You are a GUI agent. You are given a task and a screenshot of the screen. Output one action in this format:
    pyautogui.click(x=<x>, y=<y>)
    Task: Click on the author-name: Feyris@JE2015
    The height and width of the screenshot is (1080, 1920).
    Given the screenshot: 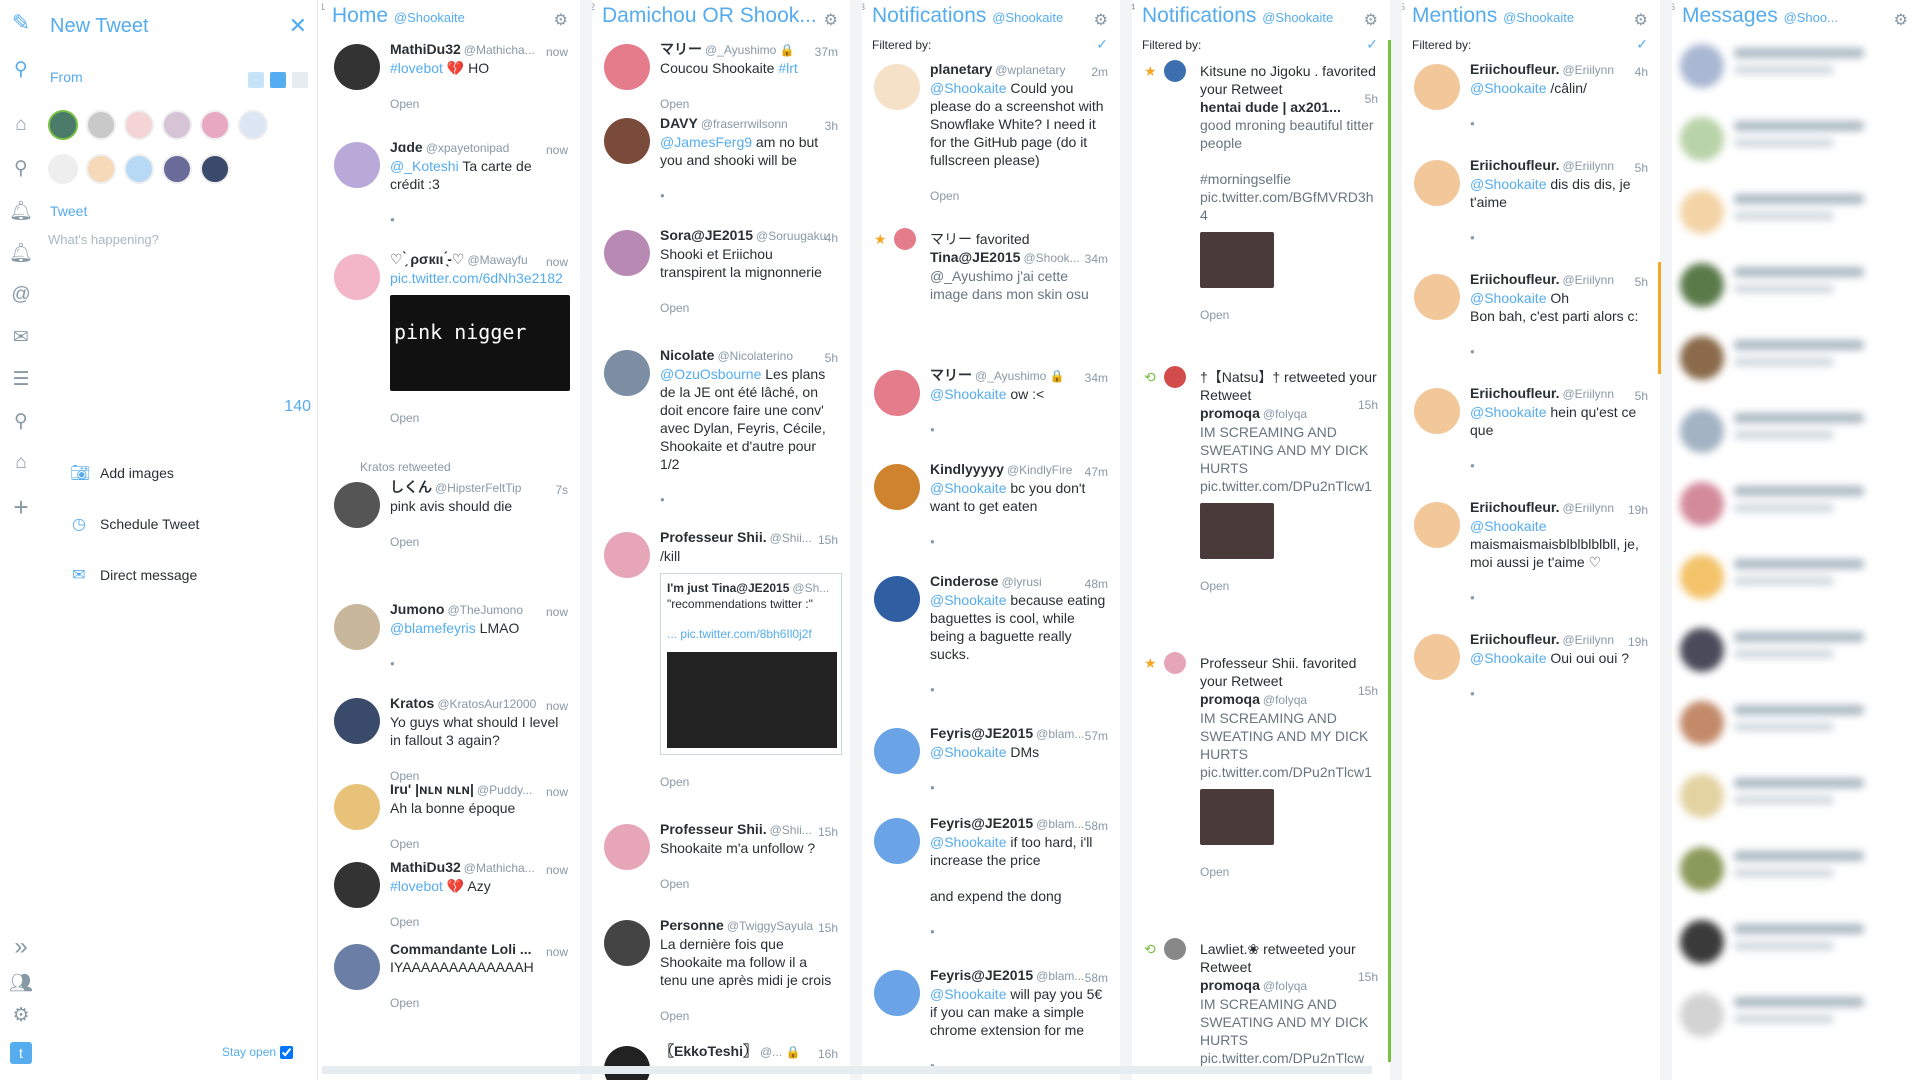 What is the action you would take?
    pyautogui.click(x=981, y=975)
    